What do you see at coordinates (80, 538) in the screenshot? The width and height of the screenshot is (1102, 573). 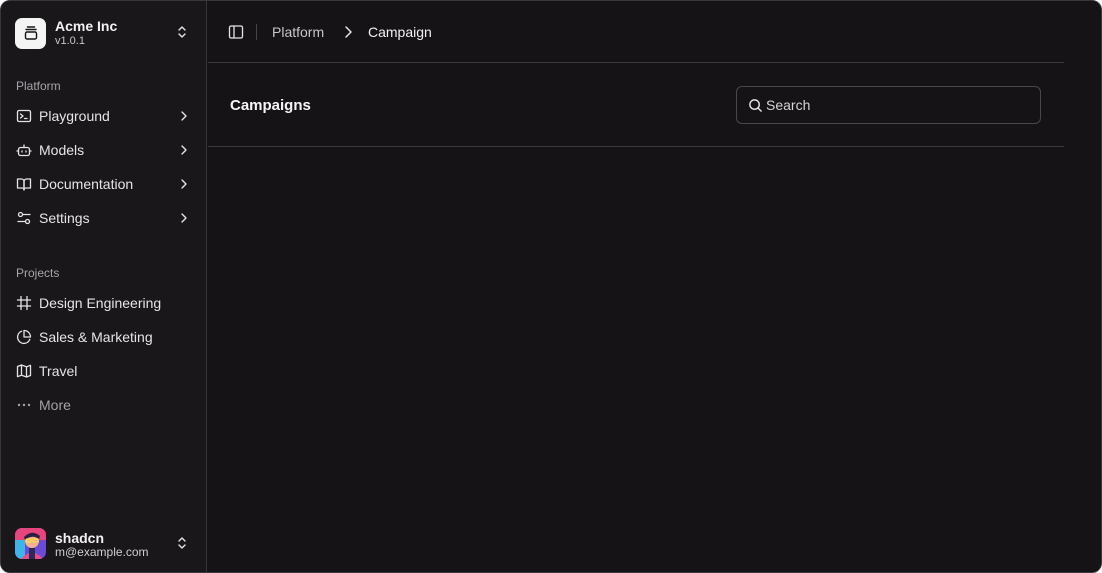 I see `user-name: shadcn` at bounding box center [80, 538].